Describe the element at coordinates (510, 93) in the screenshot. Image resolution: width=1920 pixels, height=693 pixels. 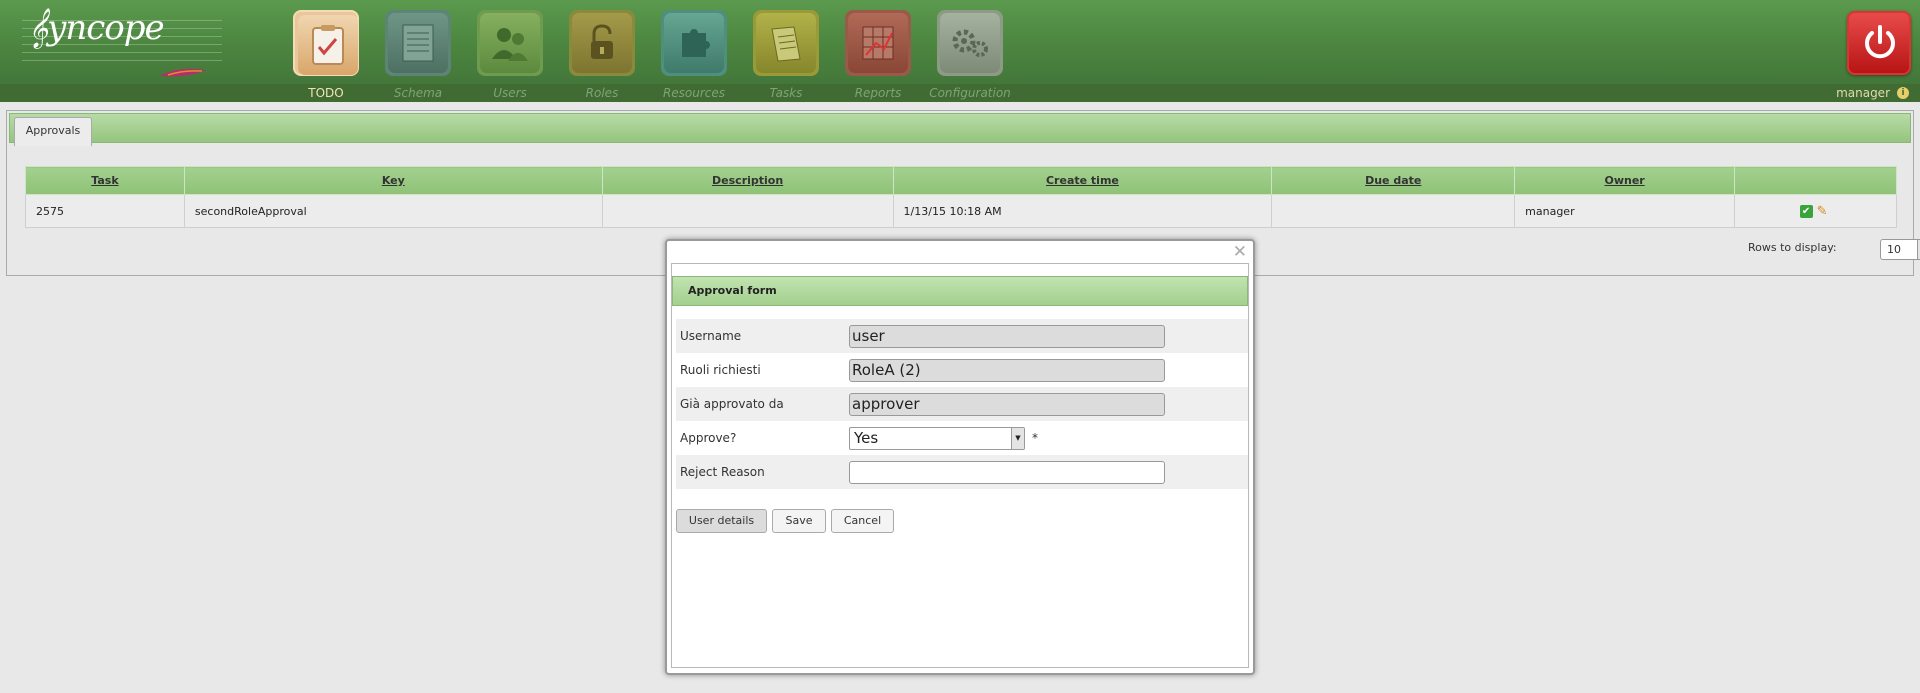
I see `nav-label-users: Users` at that location.